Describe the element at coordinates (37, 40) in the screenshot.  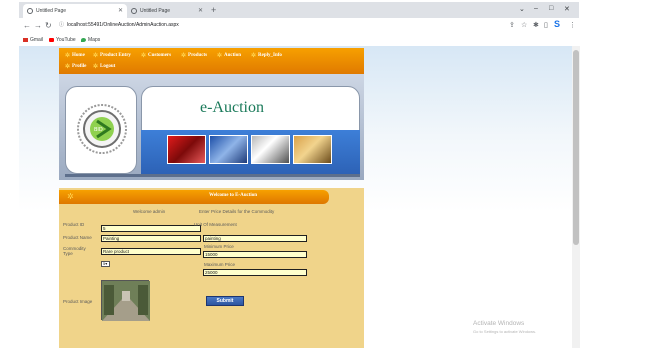
I see `bookmark-label: Gmail` at that location.